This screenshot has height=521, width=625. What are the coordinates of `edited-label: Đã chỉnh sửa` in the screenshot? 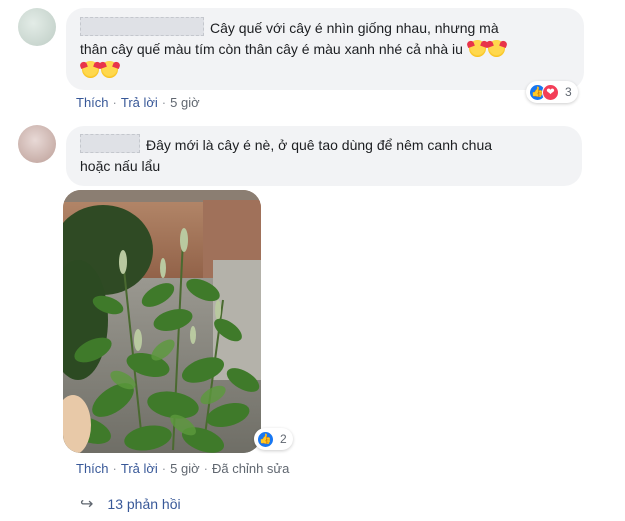 It's located at (250, 468).